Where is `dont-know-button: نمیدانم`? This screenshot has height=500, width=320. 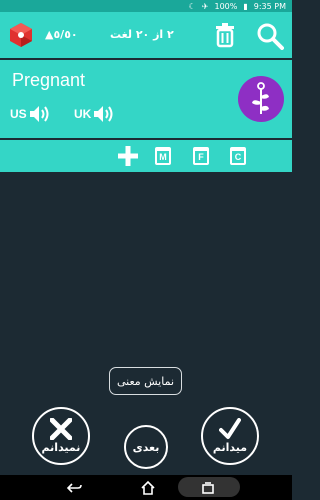 dont-know-button: نمیدانم is located at coordinates (61, 436).